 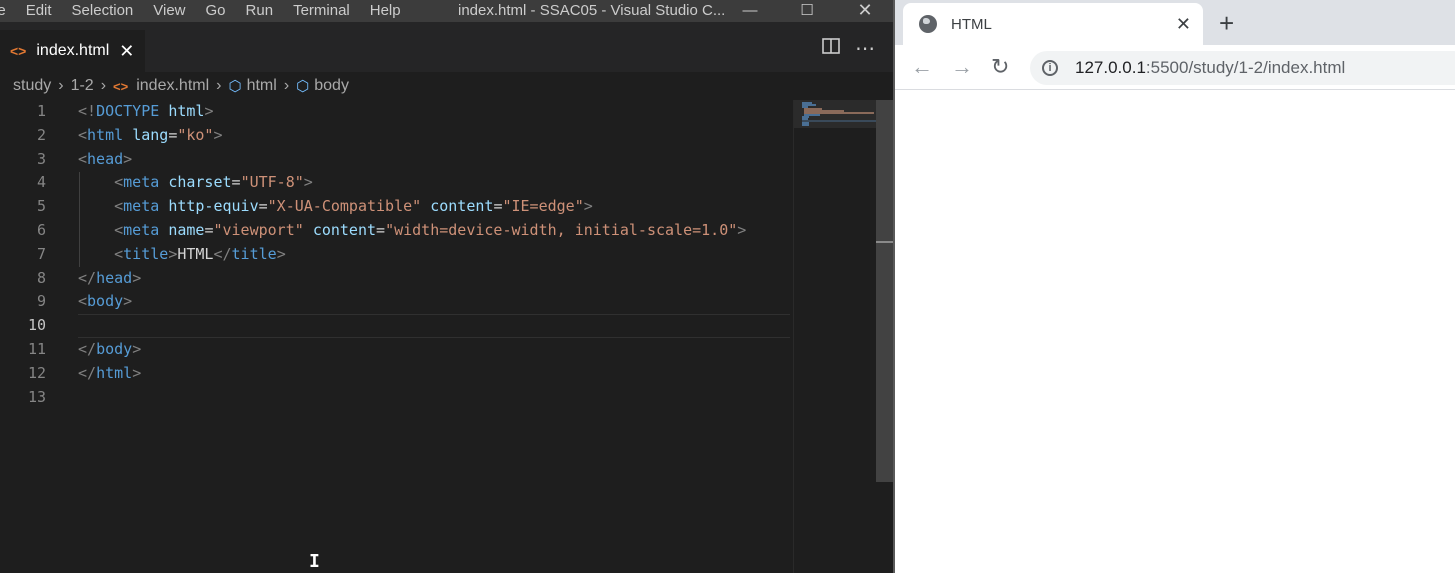 I want to click on scrollbar-thumb, so click(x=884, y=291).